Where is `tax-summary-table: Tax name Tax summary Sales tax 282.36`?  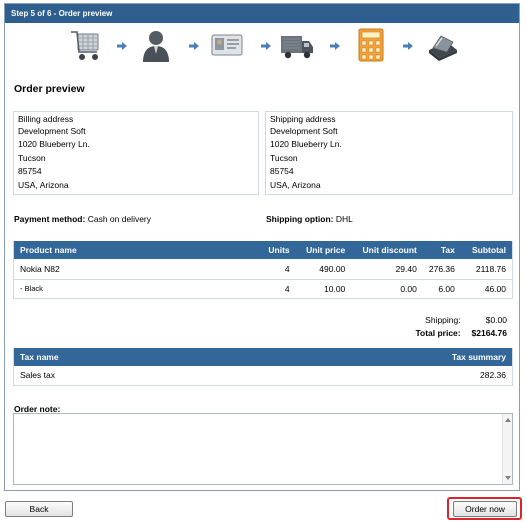 tax-summary-table: Tax name Tax summary Sales tax 282.36 is located at coordinates (263, 367).